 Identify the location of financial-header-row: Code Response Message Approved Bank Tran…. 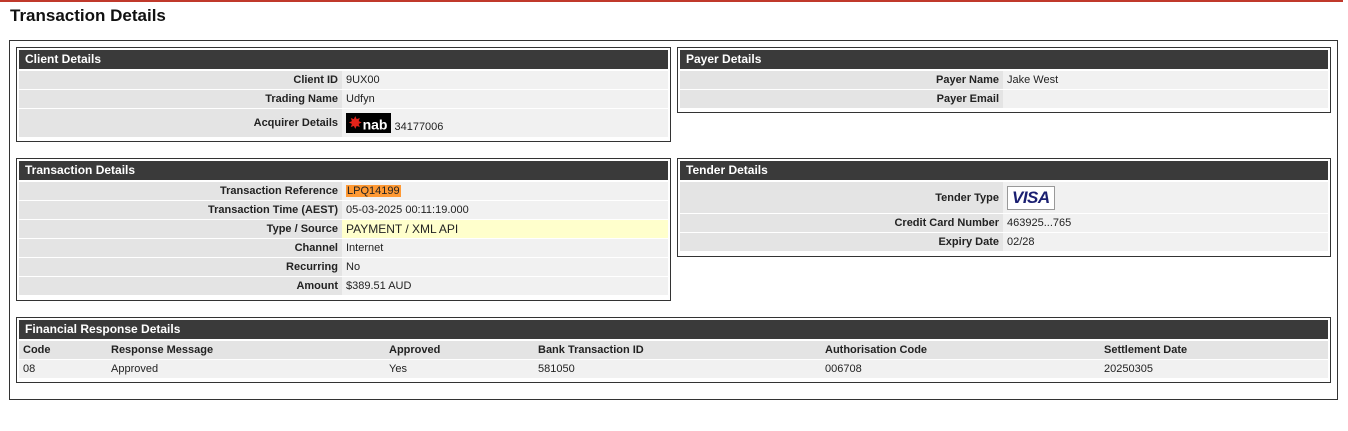
(673, 350).